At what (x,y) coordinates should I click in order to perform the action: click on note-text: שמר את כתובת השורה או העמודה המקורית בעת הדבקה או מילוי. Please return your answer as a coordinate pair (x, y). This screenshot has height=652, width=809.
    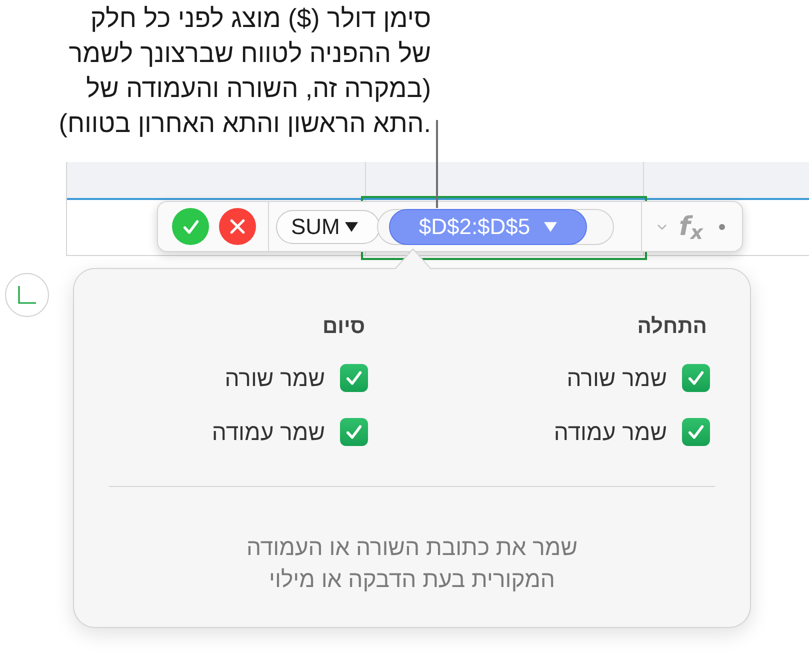
    Looking at the image, I should click on (412, 563).